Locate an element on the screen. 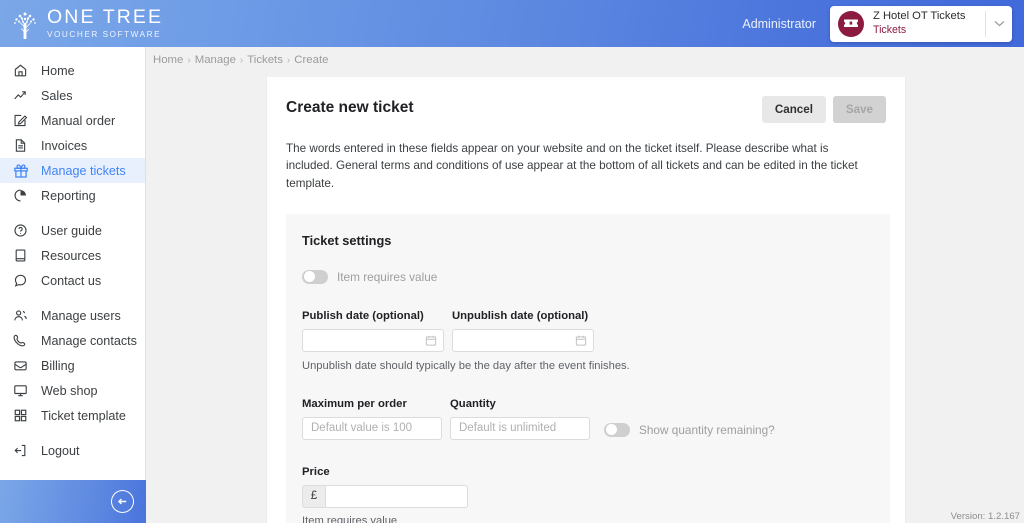 Image resolution: width=1024 pixels, height=523 pixels. sidebar-item-manual-order: Manual order is located at coordinates (72, 120).